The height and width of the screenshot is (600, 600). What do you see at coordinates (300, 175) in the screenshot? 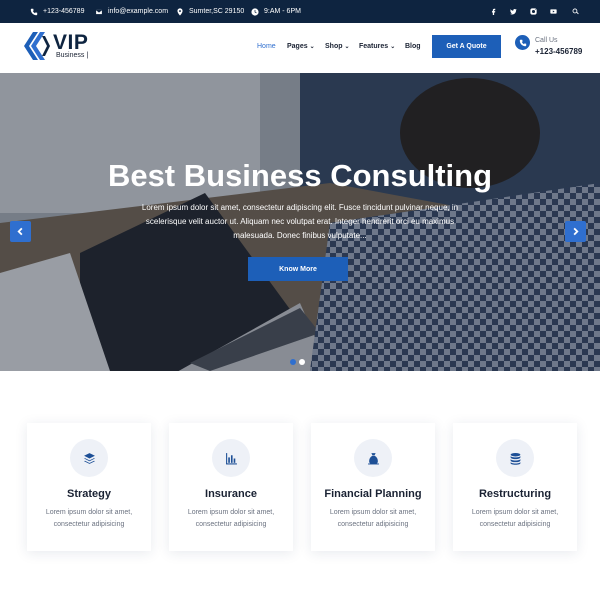
I see `hero-title: Best Business Consulting` at bounding box center [300, 175].